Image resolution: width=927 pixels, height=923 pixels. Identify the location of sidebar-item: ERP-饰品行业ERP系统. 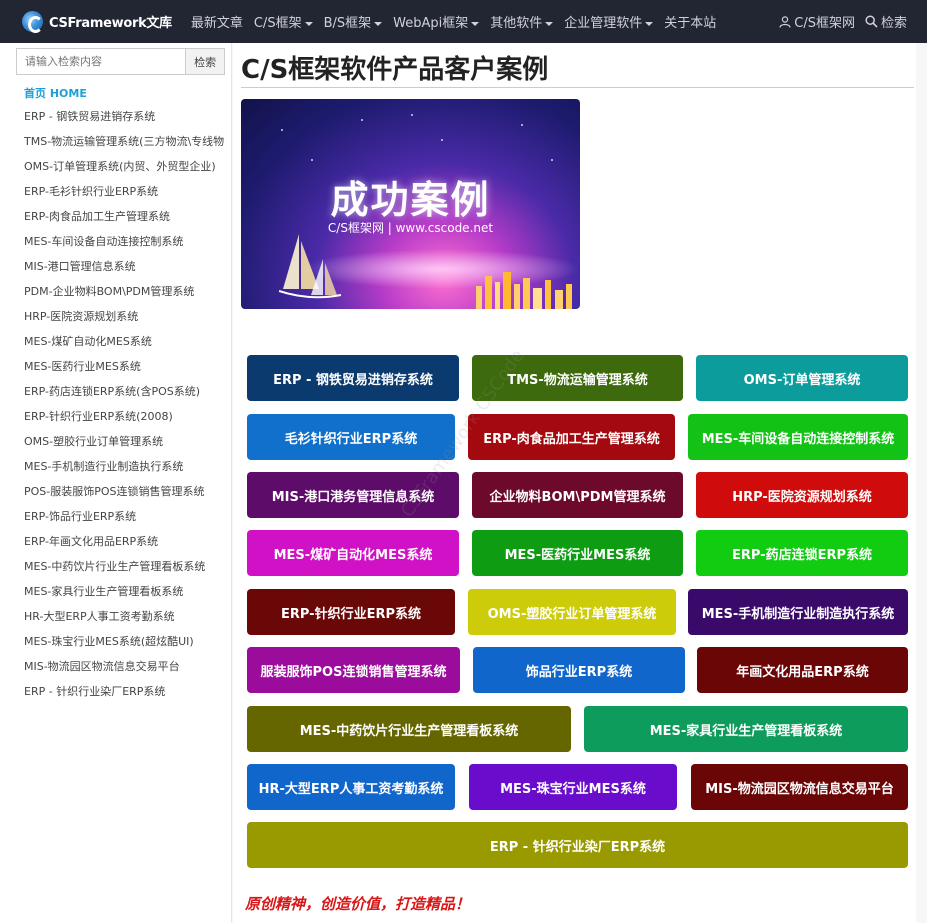
(127, 521).